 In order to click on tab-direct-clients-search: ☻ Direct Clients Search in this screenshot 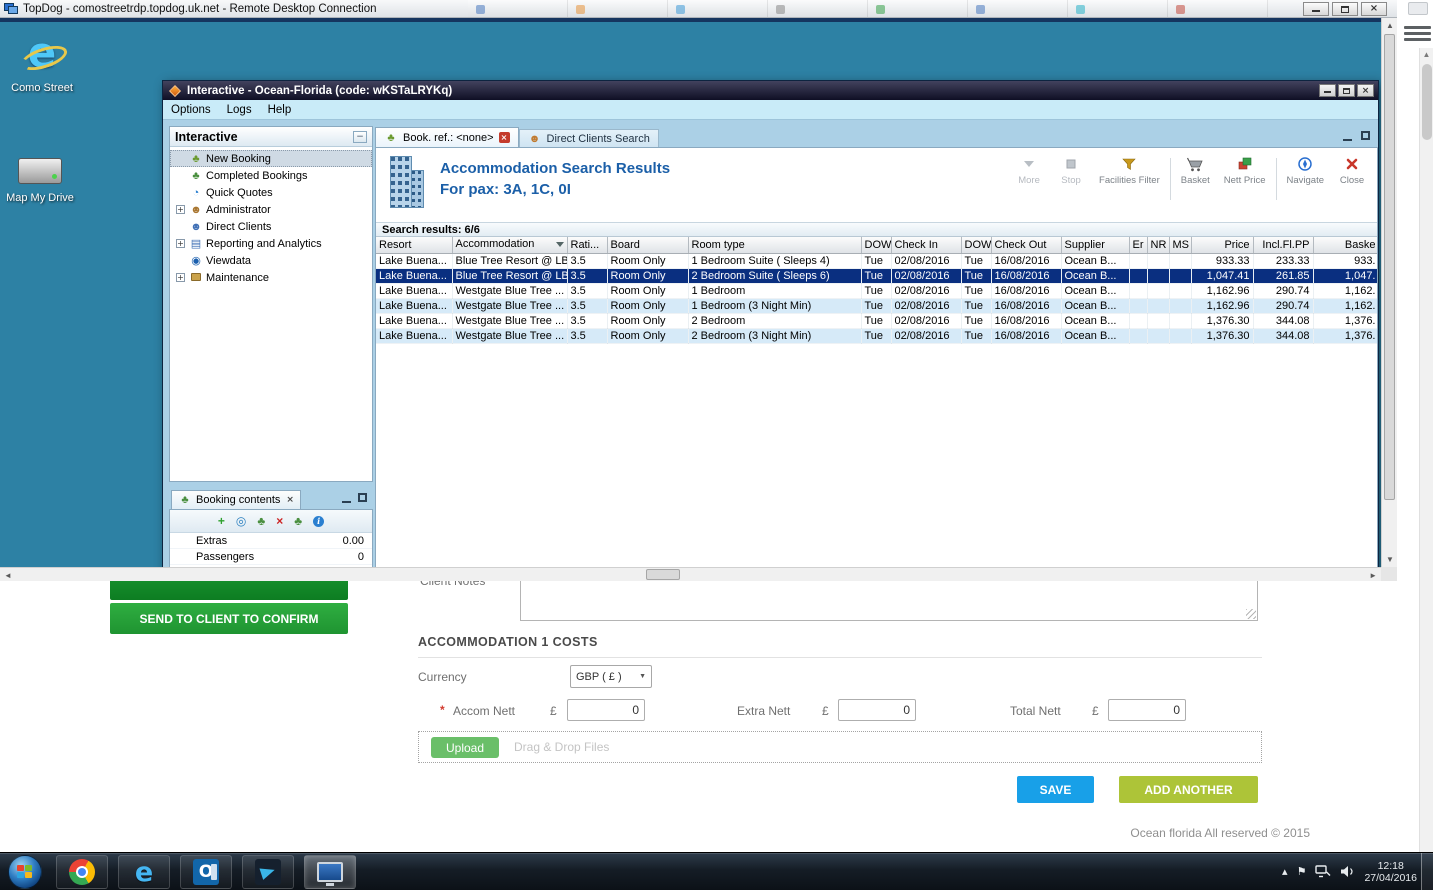, I will do `click(588, 138)`.